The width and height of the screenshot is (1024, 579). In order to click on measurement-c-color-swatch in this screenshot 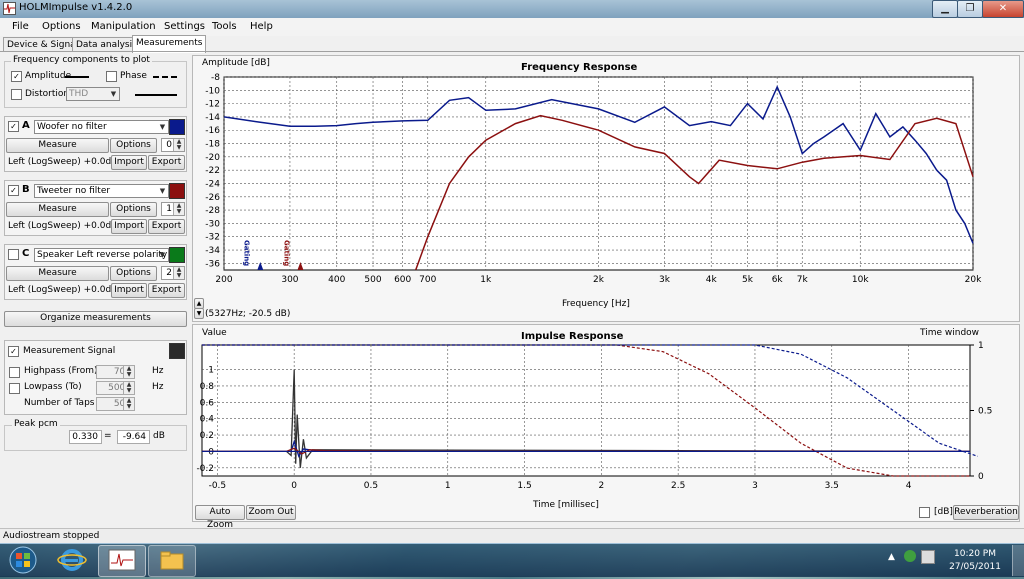, I will do `click(177, 255)`.